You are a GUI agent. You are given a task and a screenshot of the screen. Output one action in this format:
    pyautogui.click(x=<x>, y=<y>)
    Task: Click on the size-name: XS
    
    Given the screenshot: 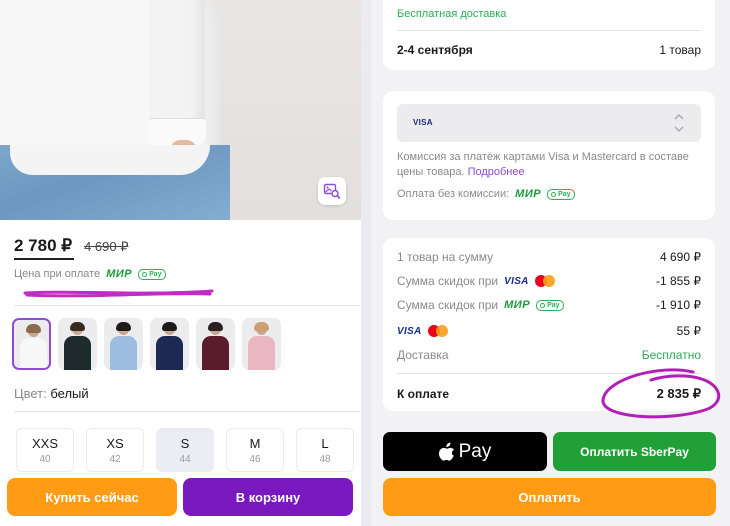 What is the action you would take?
    pyautogui.click(x=115, y=443)
    